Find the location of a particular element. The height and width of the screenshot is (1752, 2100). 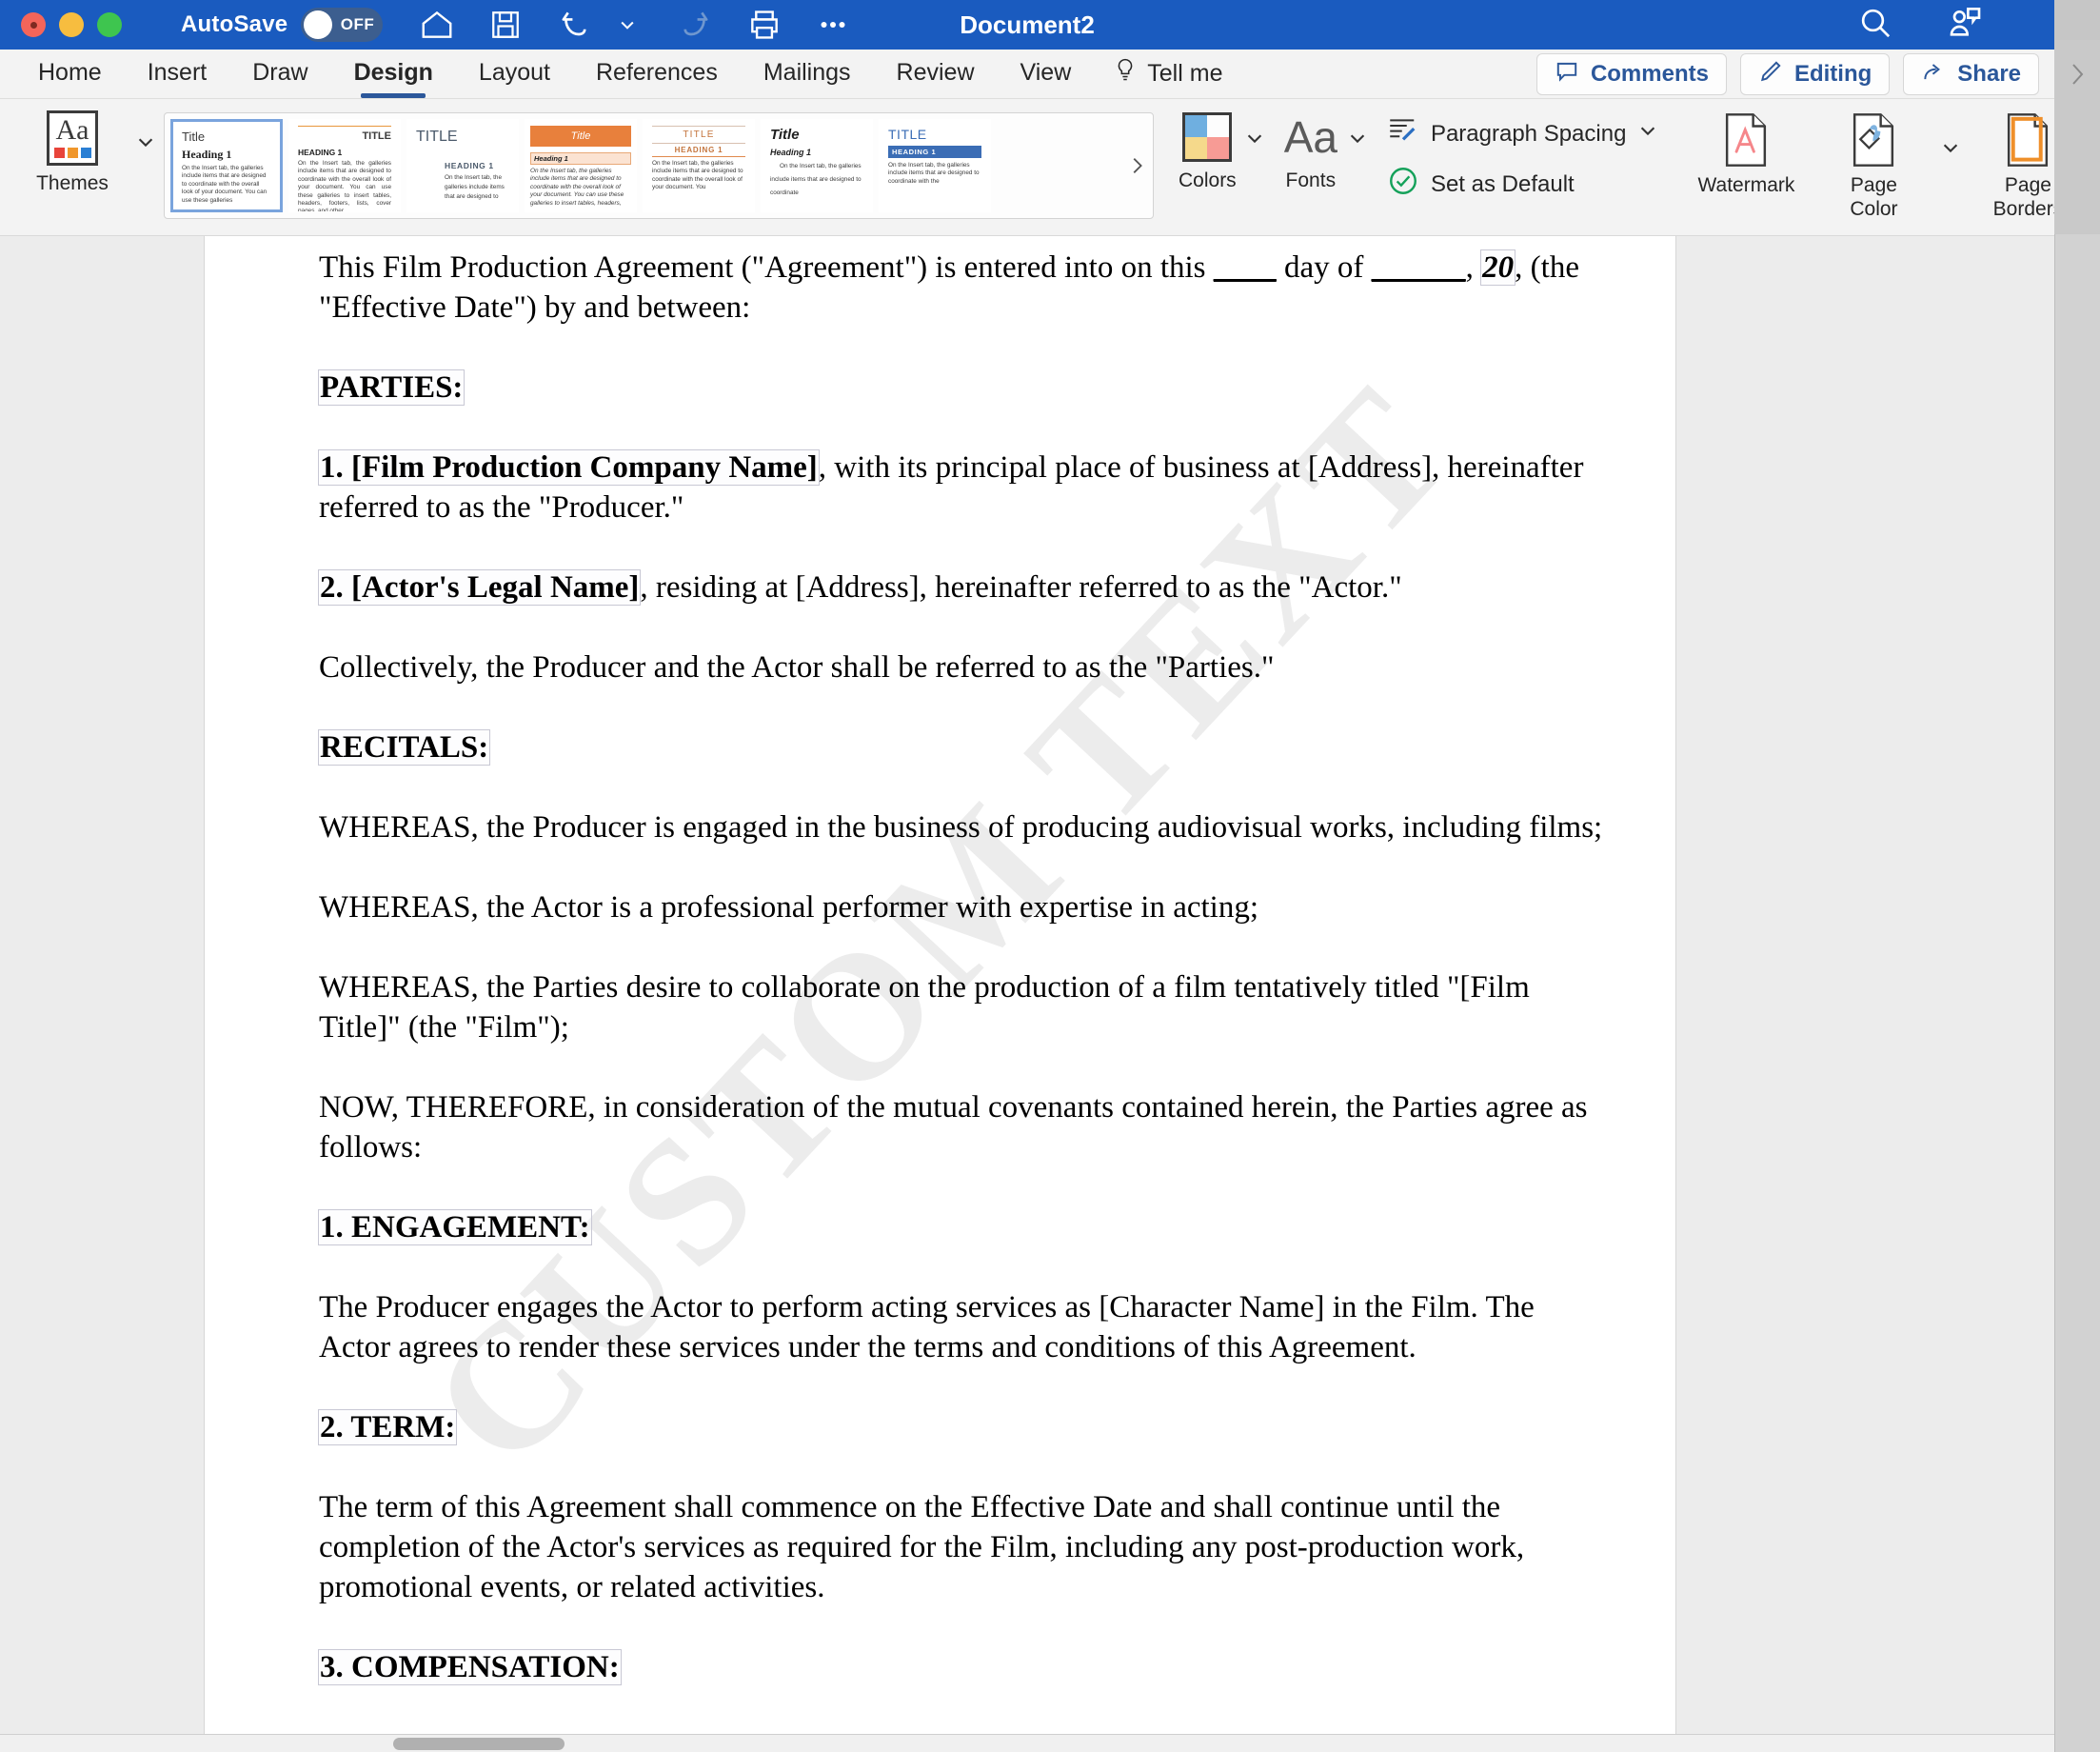

paragraph-spacing-label: Paragraph Spacing is located at coordinates (1529, 133).